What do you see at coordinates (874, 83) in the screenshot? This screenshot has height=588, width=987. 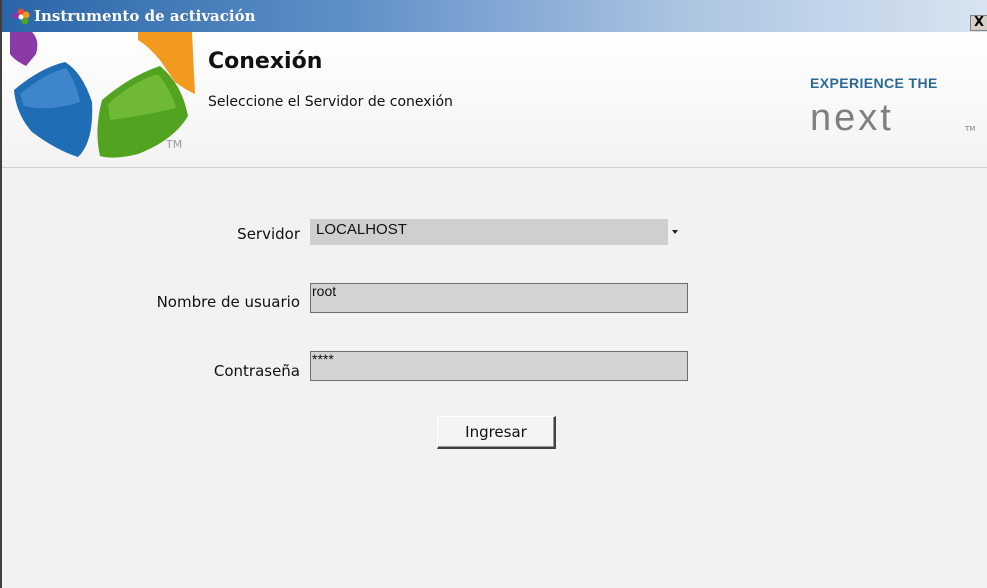 I see `brand-tagline: EXPERIENCE THE` at bounding box center [874, 83].